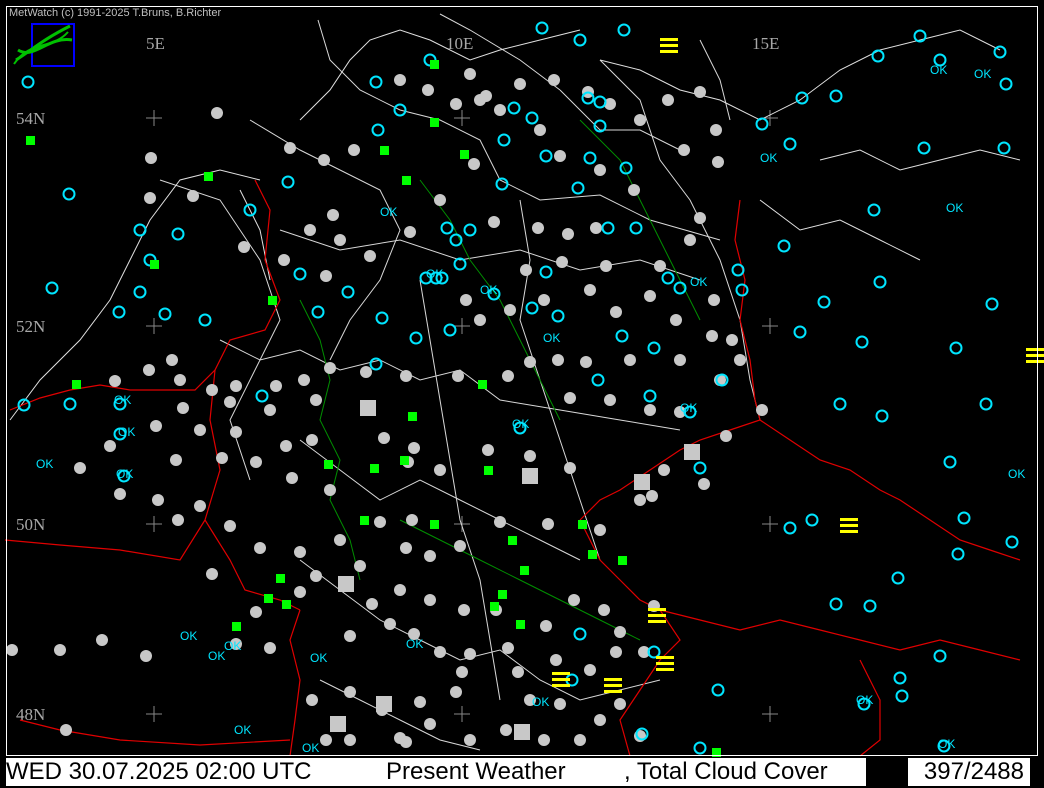  Describe the element at coordinates (434, 274) in the screenshot. I see `ok-marker-25: OK` at that location.